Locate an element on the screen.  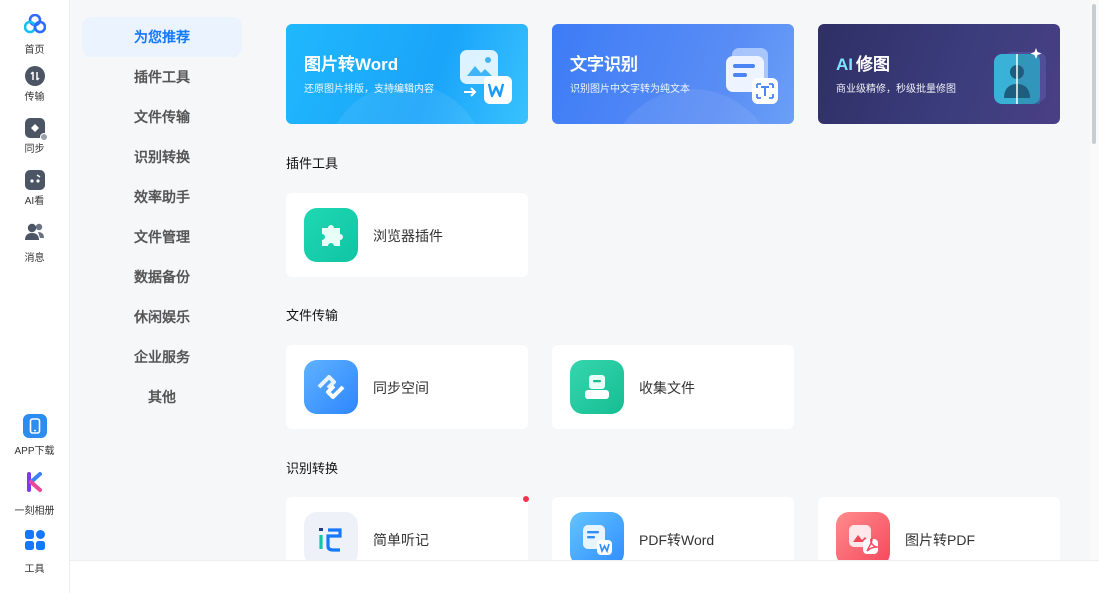
bottom-bar is located at coordinates (584, 576).